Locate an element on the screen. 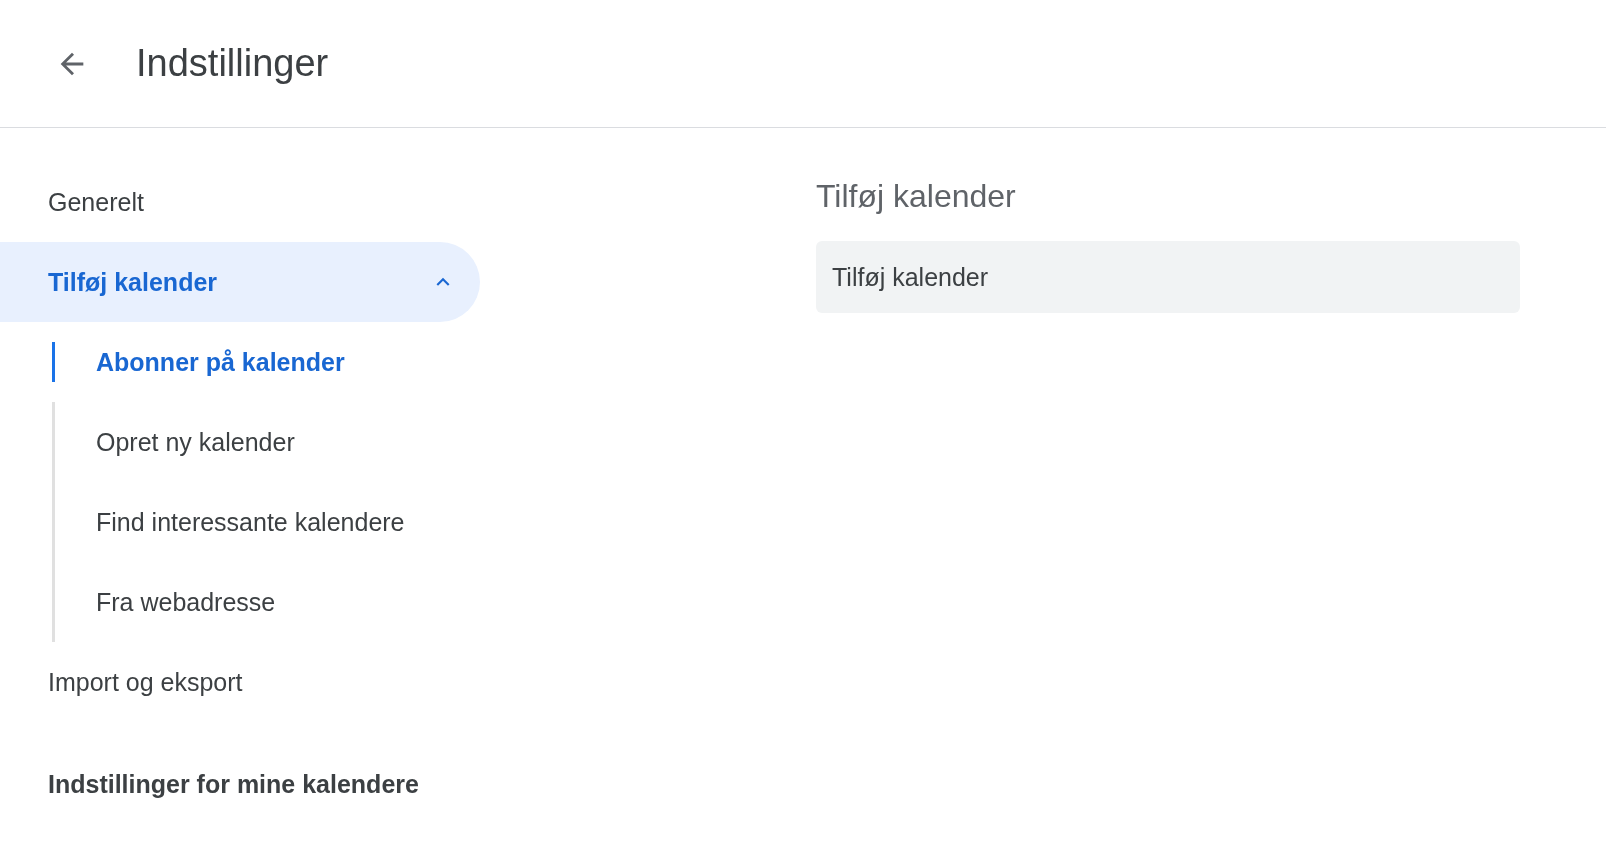 The image size is (1606, 860). sidebar-item: Generelt is located at coordinates (240, 202).